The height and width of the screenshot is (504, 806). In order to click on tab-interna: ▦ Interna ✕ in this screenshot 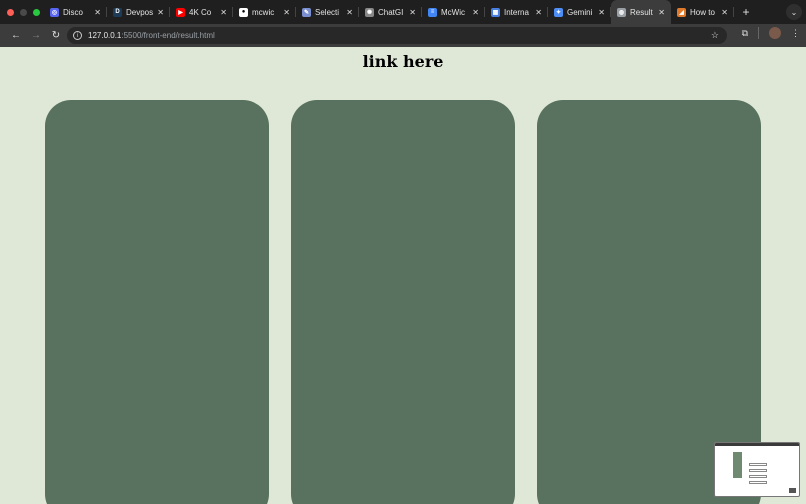, I will do `click(516, 12)`.